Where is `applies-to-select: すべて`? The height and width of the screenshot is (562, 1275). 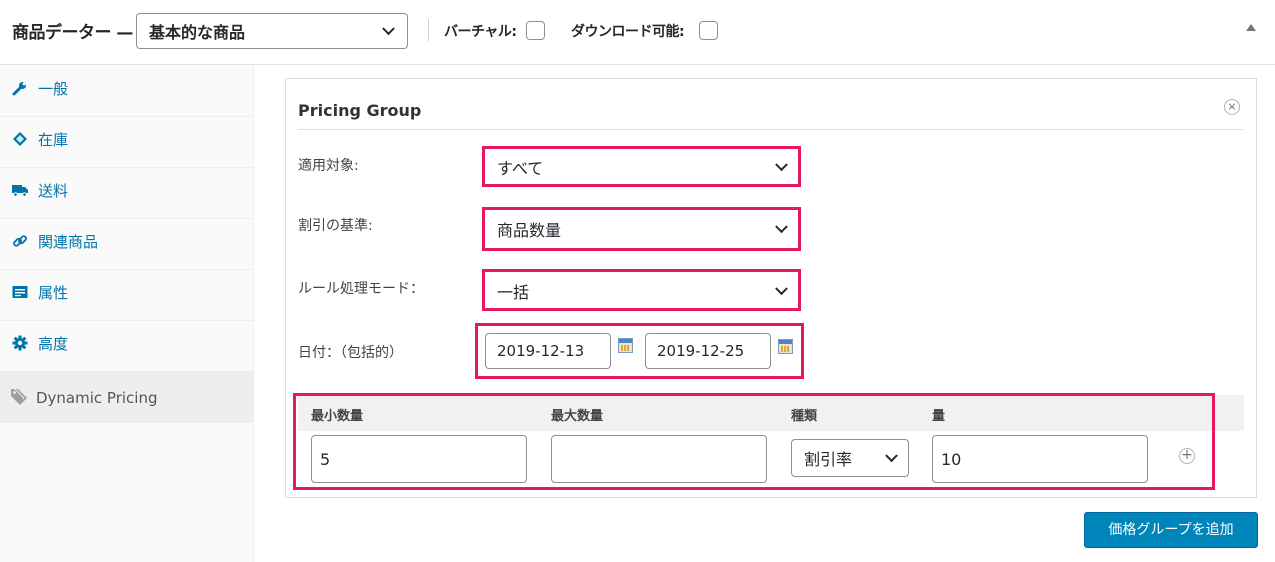
applies-to-select: すべて is located at coordinates (641, 166).